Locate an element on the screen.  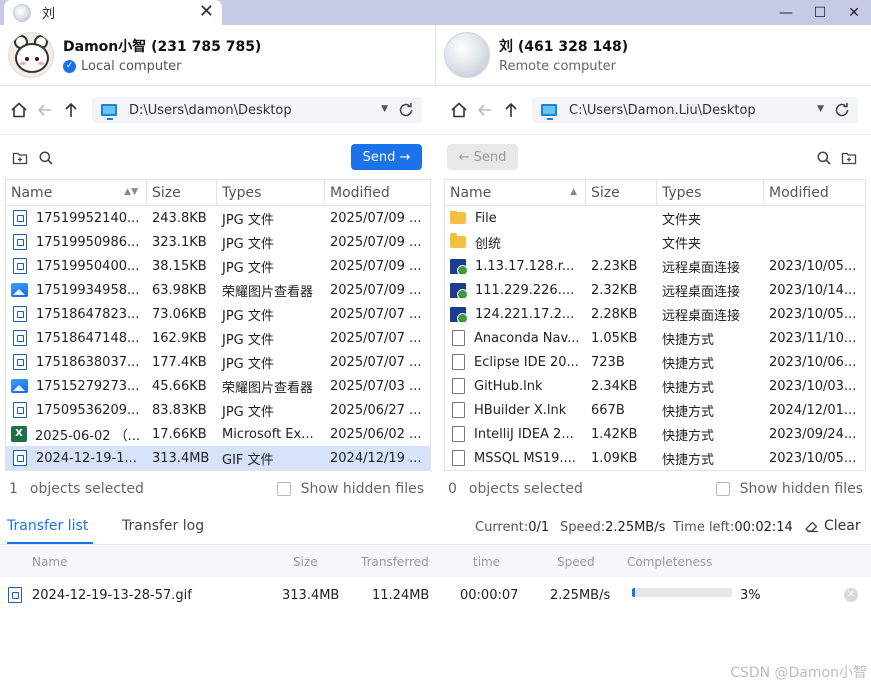
column-name: Name ▲ is located at coordinates (515, 192).